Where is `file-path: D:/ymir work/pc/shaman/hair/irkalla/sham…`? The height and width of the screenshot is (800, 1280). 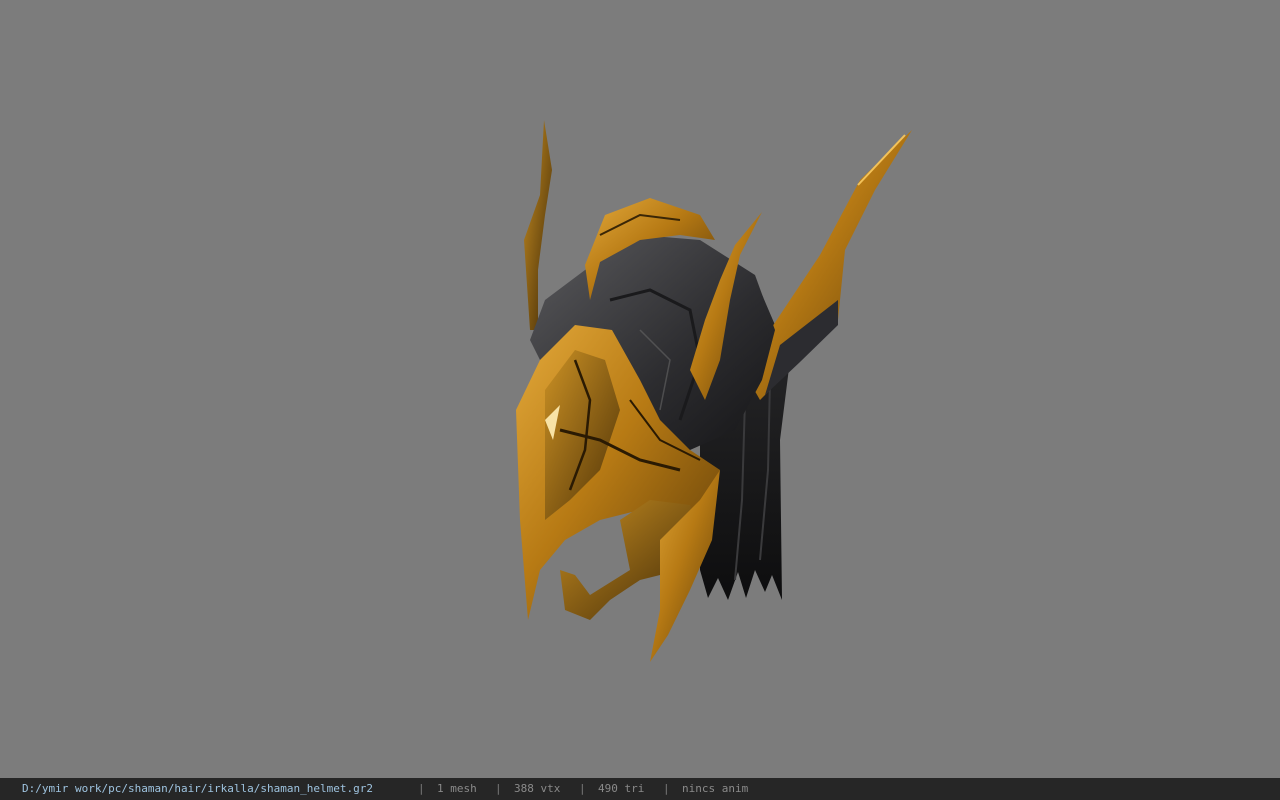
file-path: D:/ymir work/pc/shaman/hair/irkalla/sham… is located at coordinates (197, 788).